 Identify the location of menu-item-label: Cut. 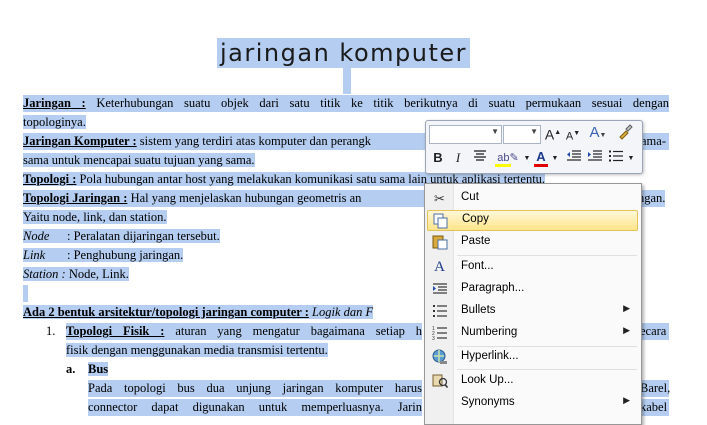
(470, 197).